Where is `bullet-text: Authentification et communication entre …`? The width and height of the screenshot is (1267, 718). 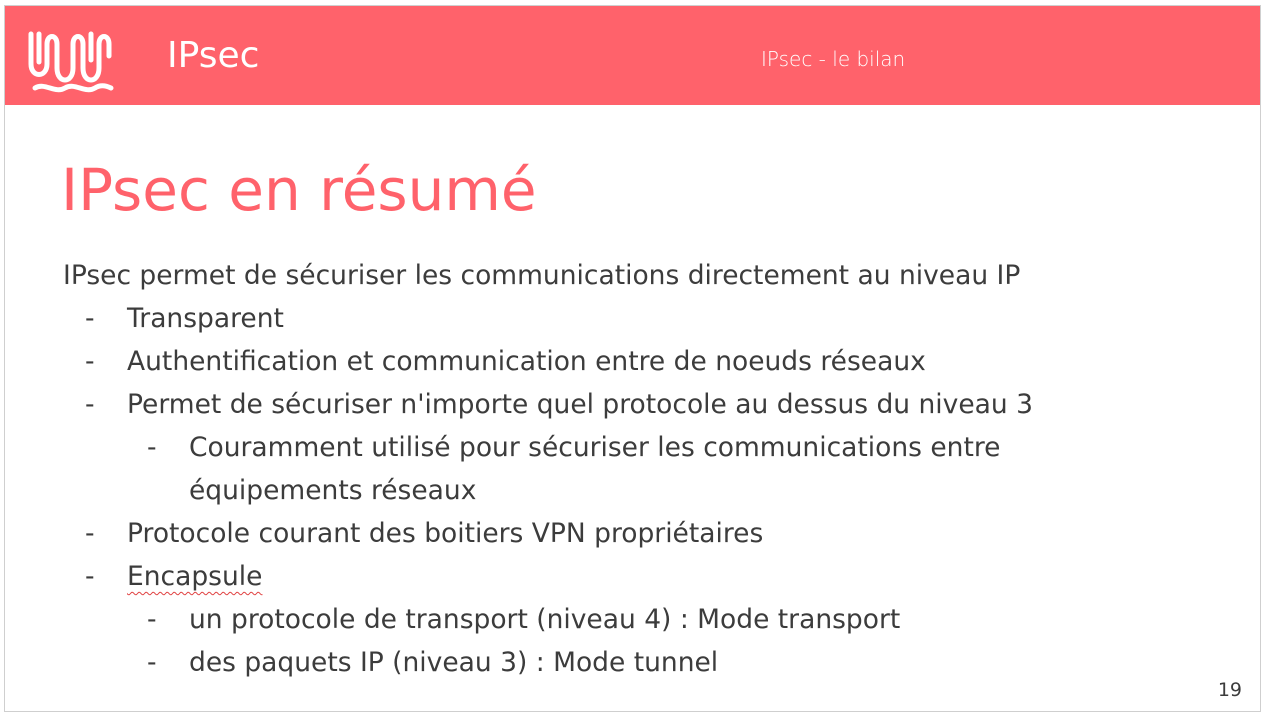 bullet-text: Authentification et communication entre … is located at coordinates (526, 361).